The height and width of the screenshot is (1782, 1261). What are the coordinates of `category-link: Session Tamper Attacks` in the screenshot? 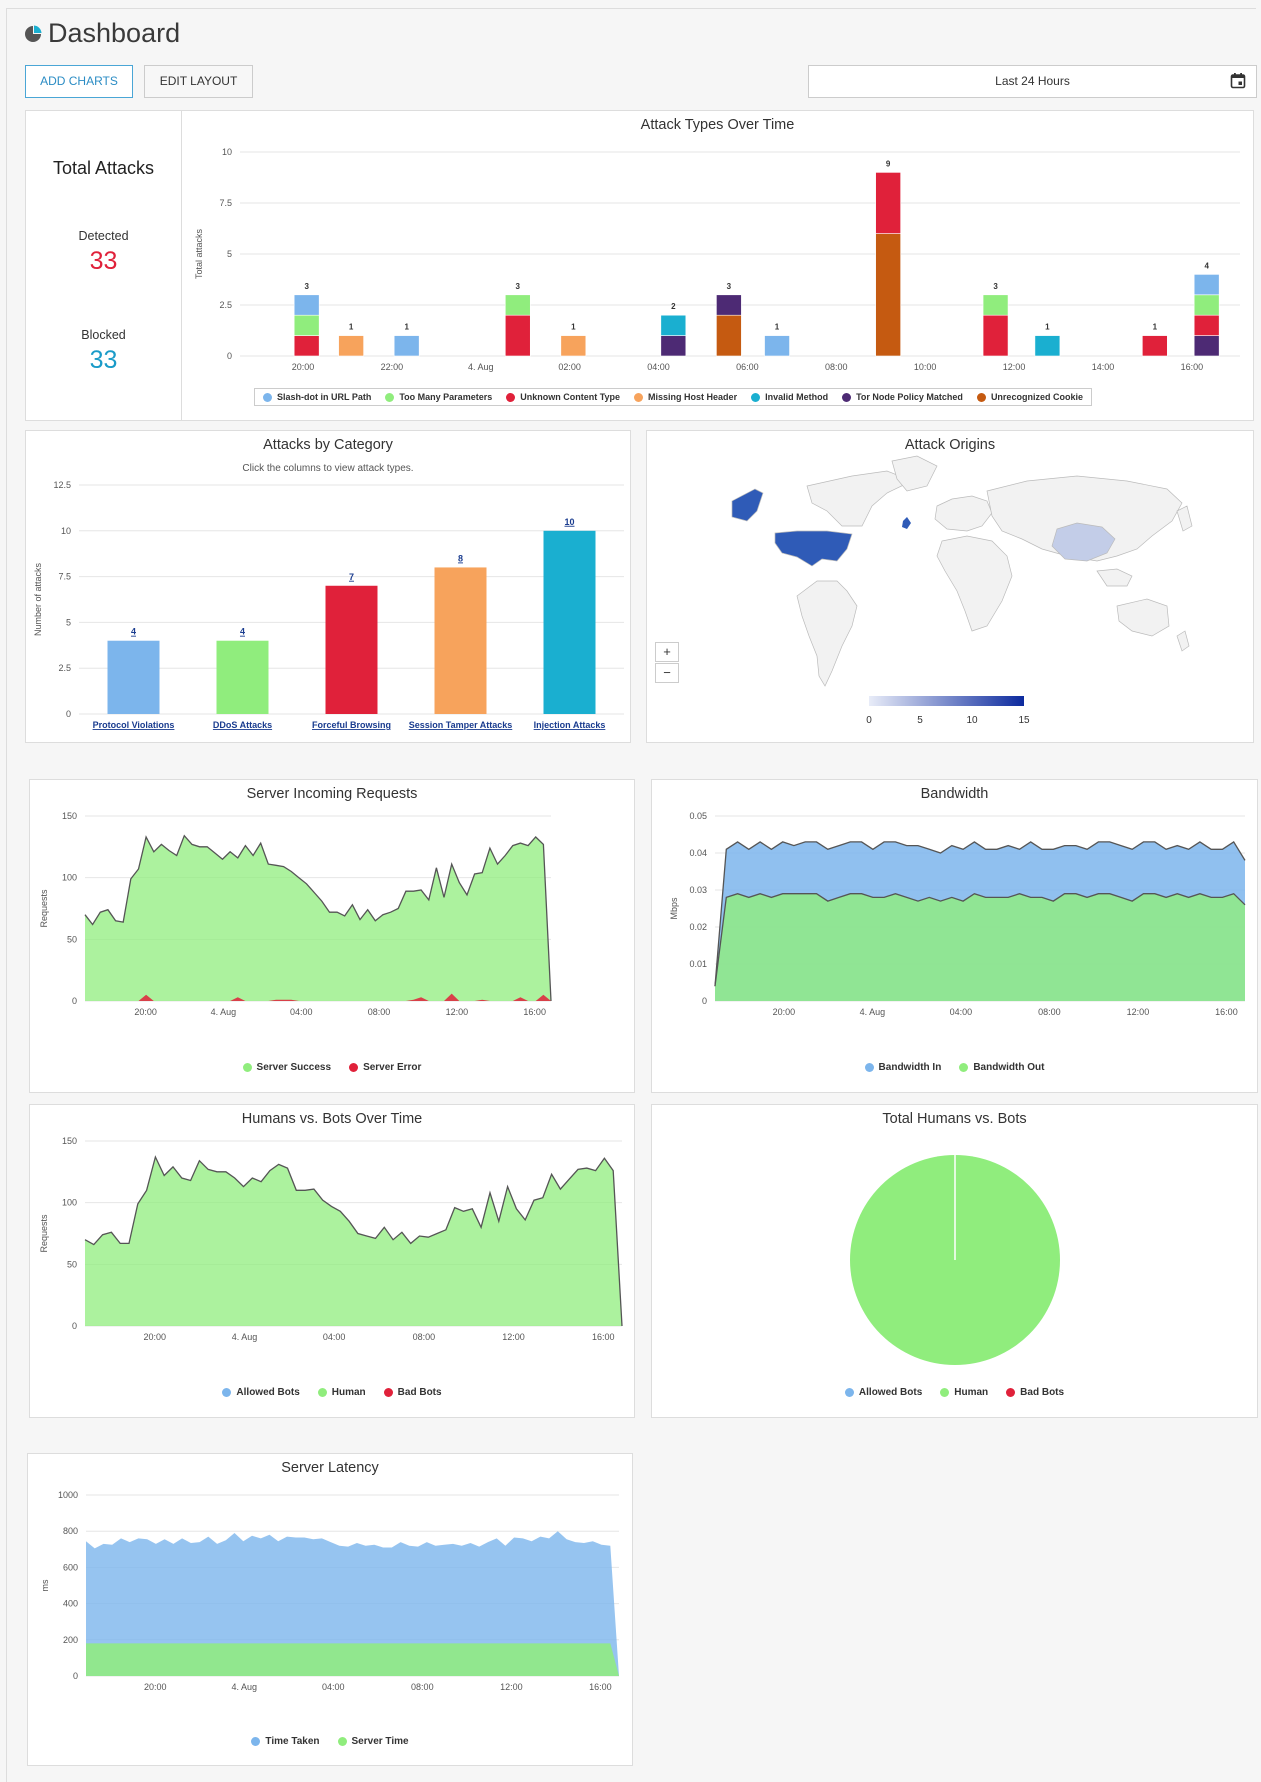 It's located at (461, 725).